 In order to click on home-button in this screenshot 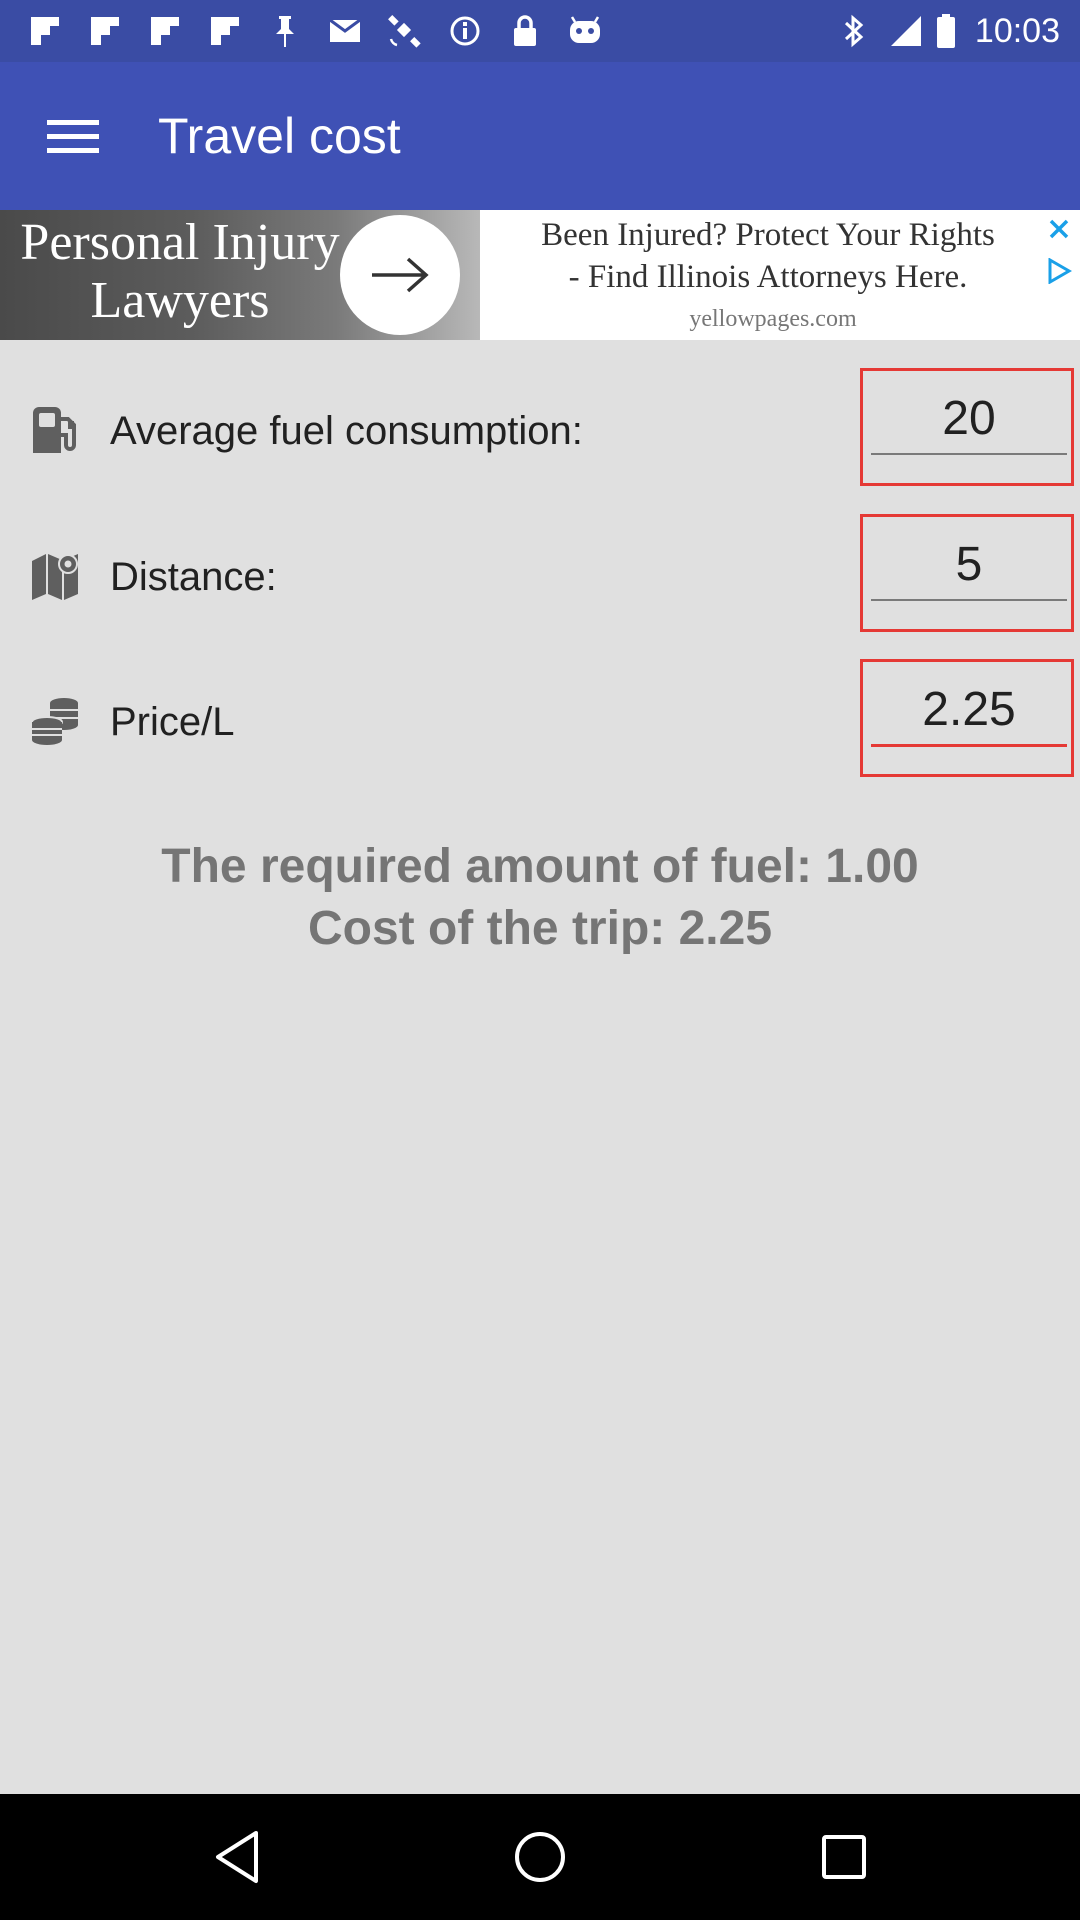, I will do `click(540, 1857)`.